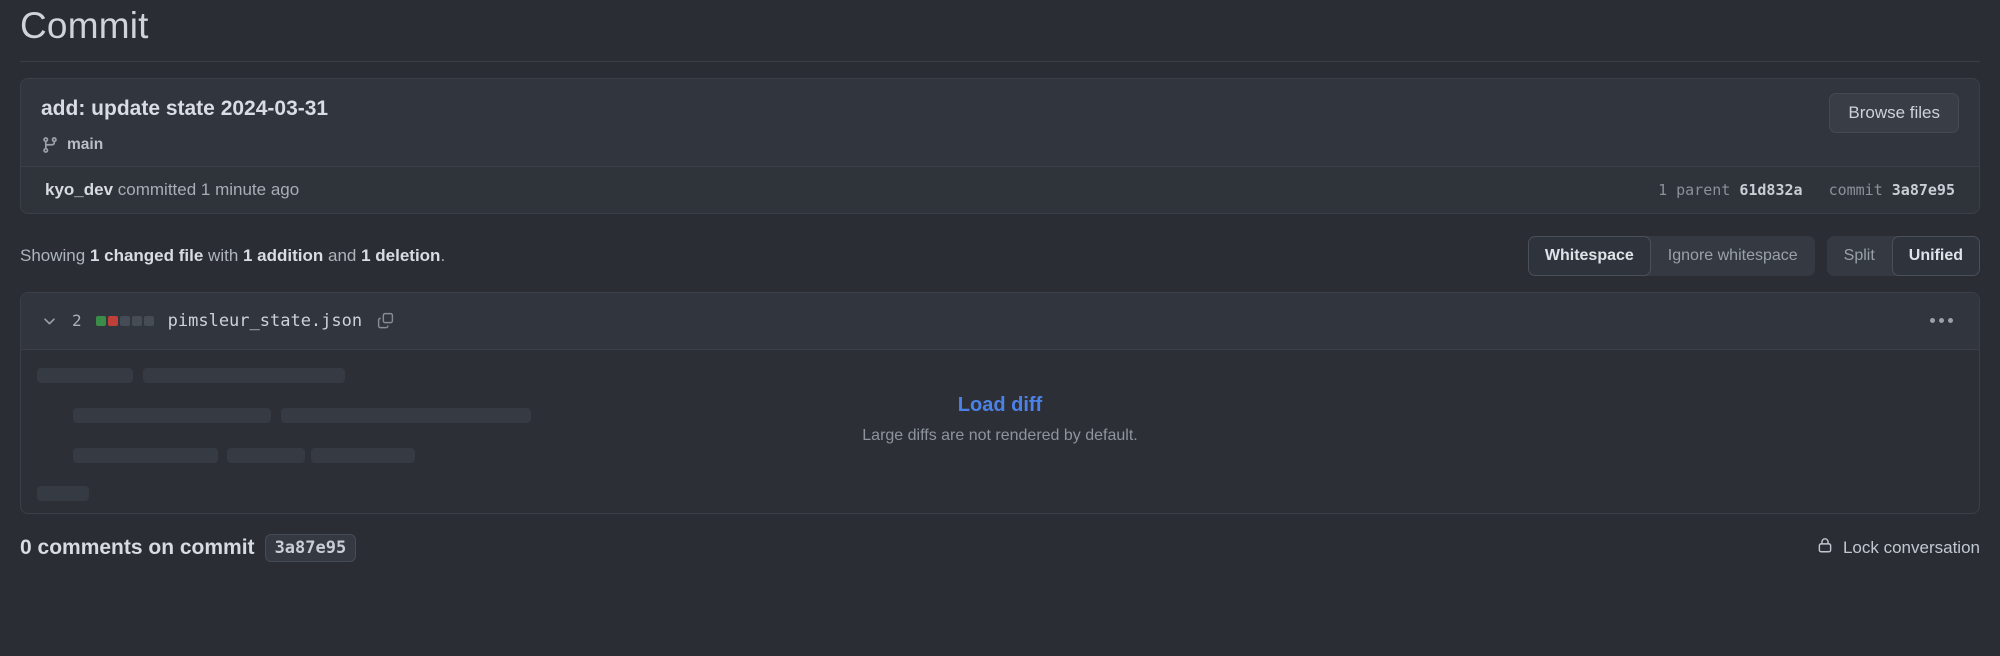 The height and width of the screenshot is (656, 2000). What do you see at coordinates (112, 320) in the screenshot?
I see `diffstat-block-deletion` at bounding box center [112, 320].